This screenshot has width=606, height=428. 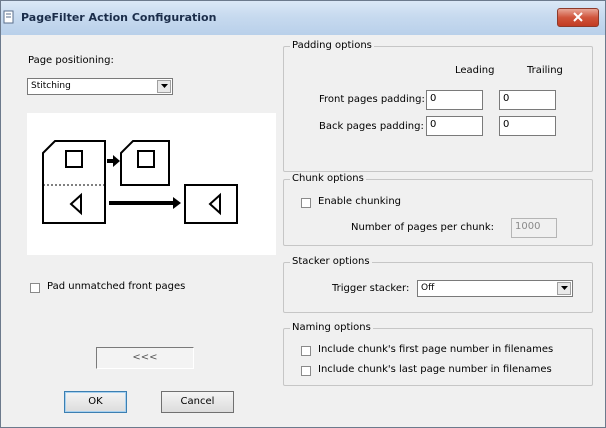 I want to click on include-last-page-checkbox, so click(x=306, y=371).